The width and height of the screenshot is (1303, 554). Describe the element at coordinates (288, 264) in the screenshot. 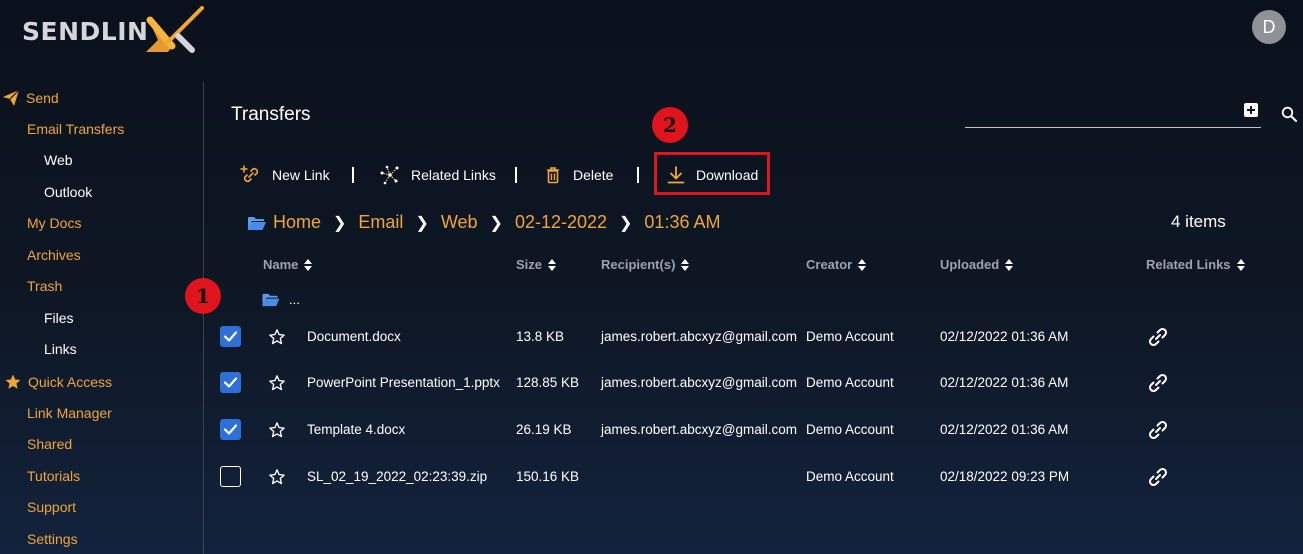

I see `column-header-name: Name` at that location.